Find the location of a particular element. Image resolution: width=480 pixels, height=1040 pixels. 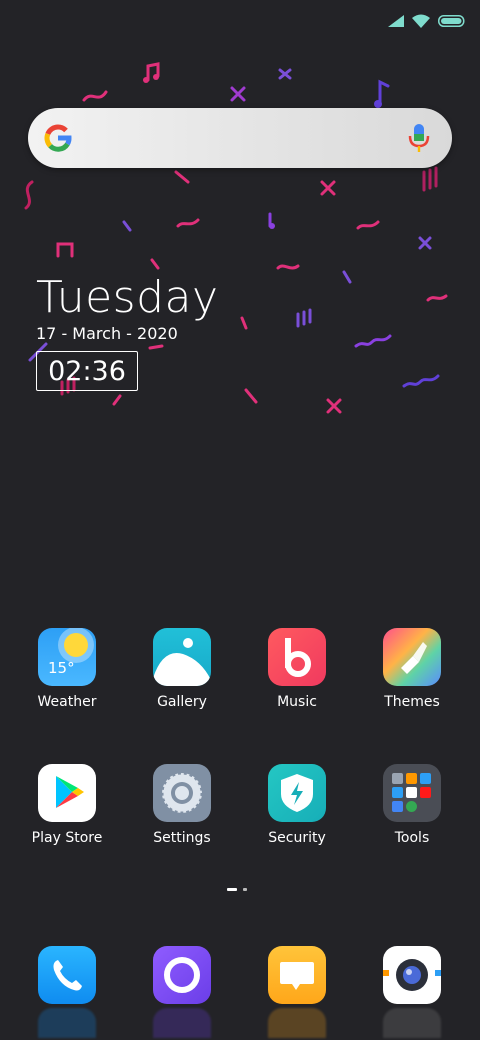

app-label: Tools is located at coordinates (412, 838).